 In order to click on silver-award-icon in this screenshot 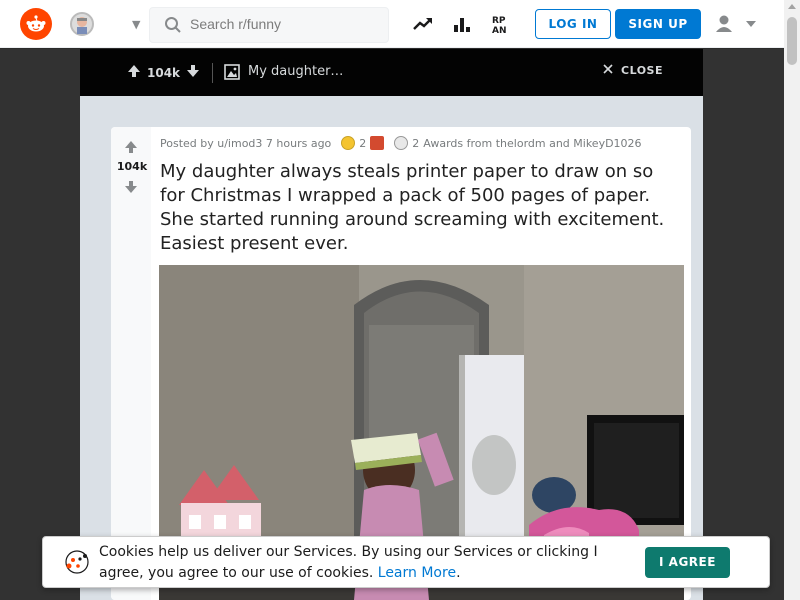, I will do `click(401, 143)`.